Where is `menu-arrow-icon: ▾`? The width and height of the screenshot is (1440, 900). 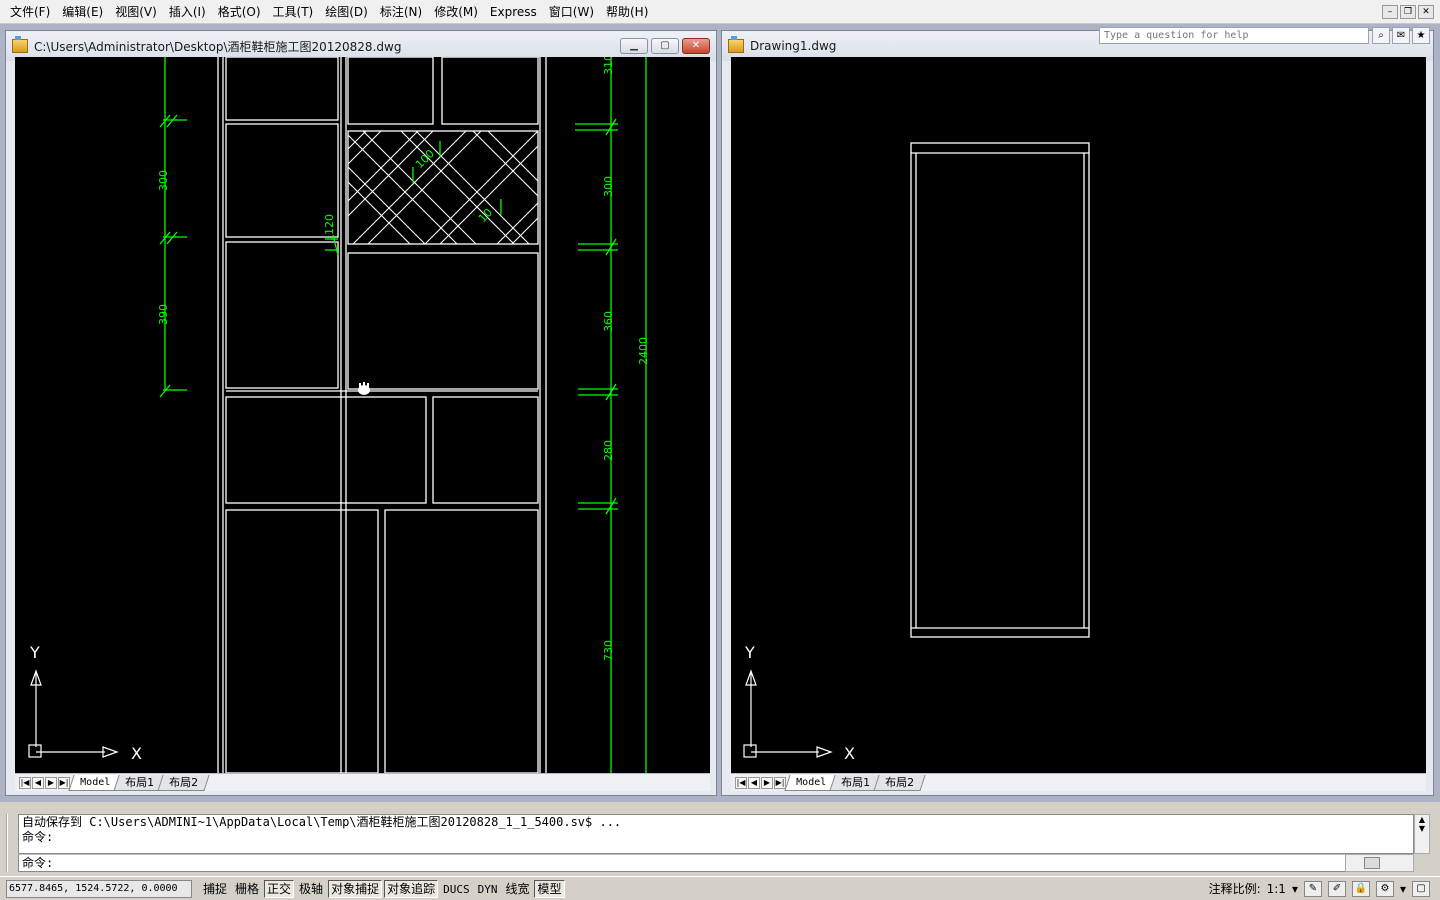
menu-arrow-icon: ▾ is located at coordinates (1403, 889).